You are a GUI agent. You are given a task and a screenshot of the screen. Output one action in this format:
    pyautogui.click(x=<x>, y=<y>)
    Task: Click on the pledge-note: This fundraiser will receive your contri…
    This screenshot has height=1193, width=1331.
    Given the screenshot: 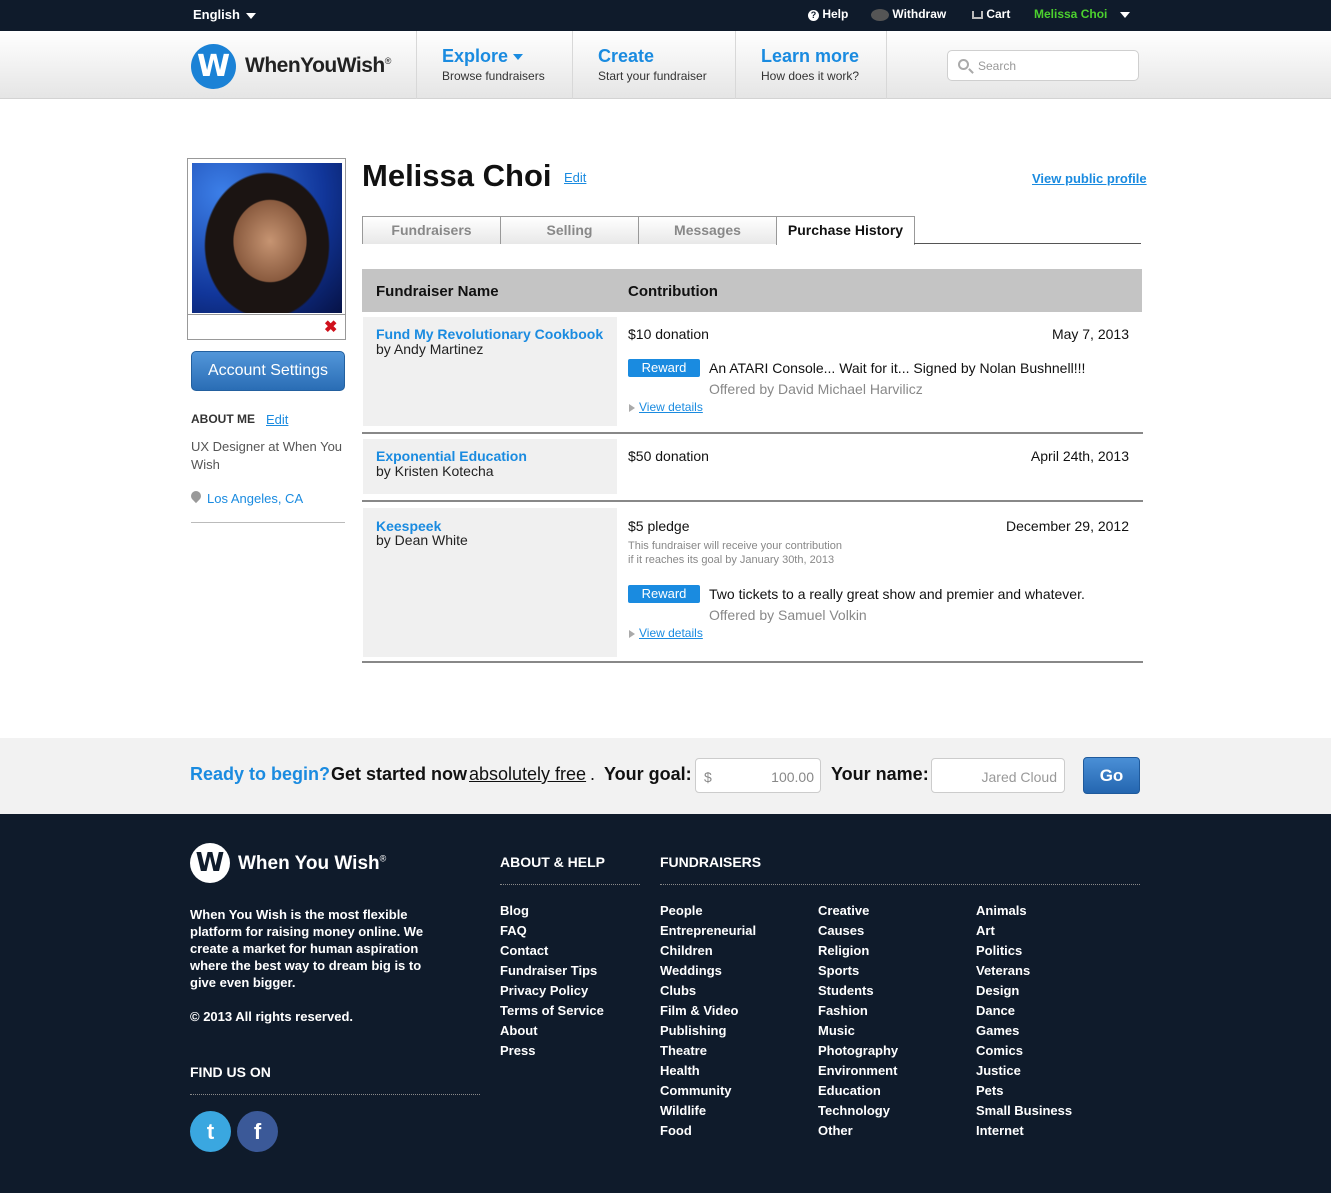 What is the action you would take?
    pyautogui.click(x=735, y=546)
    